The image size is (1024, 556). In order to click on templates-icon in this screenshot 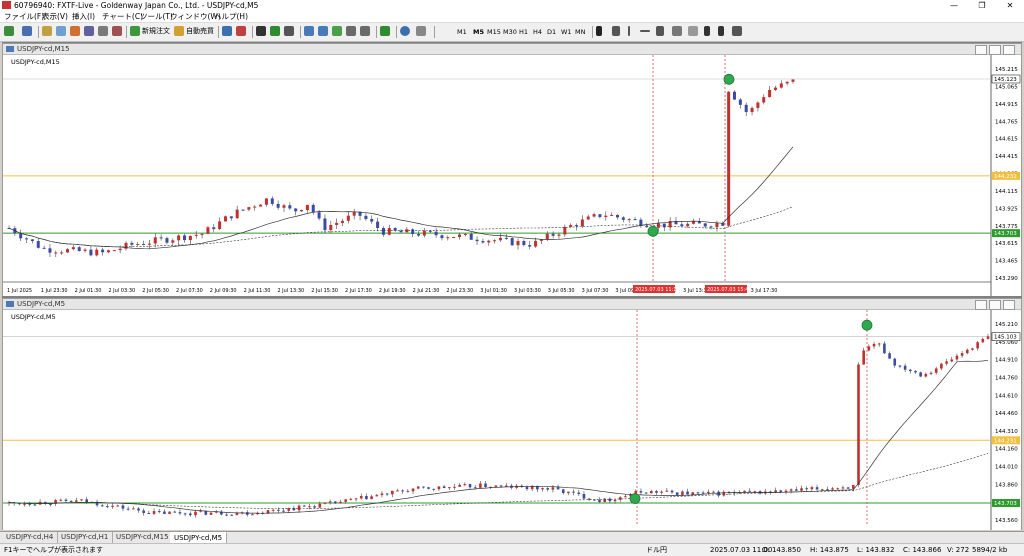, I will do `click(422, 32)`.